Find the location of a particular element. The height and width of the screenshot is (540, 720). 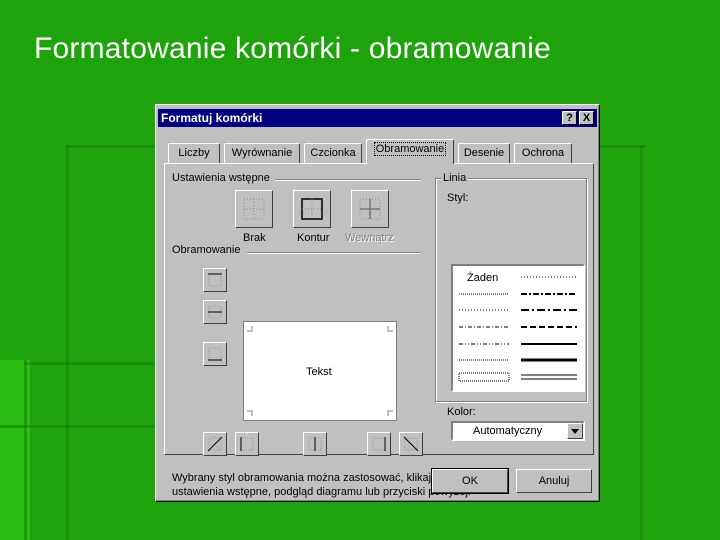

border-diagonal-up-button is located at coordinates (215, 444).